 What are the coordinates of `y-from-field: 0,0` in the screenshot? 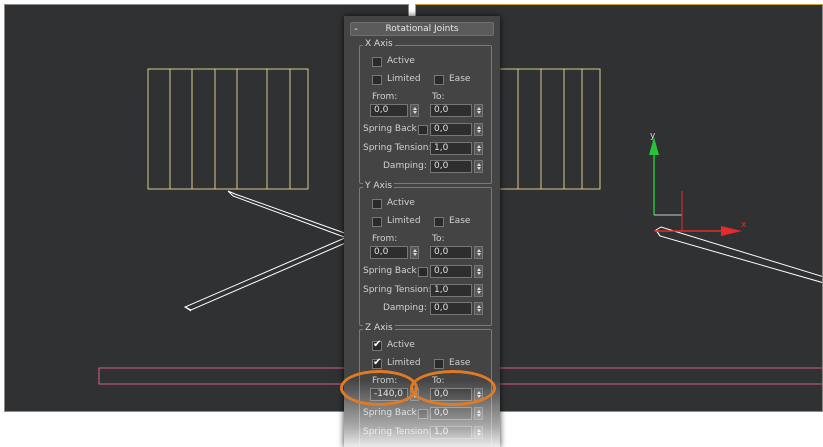 It's located at (389, 252).